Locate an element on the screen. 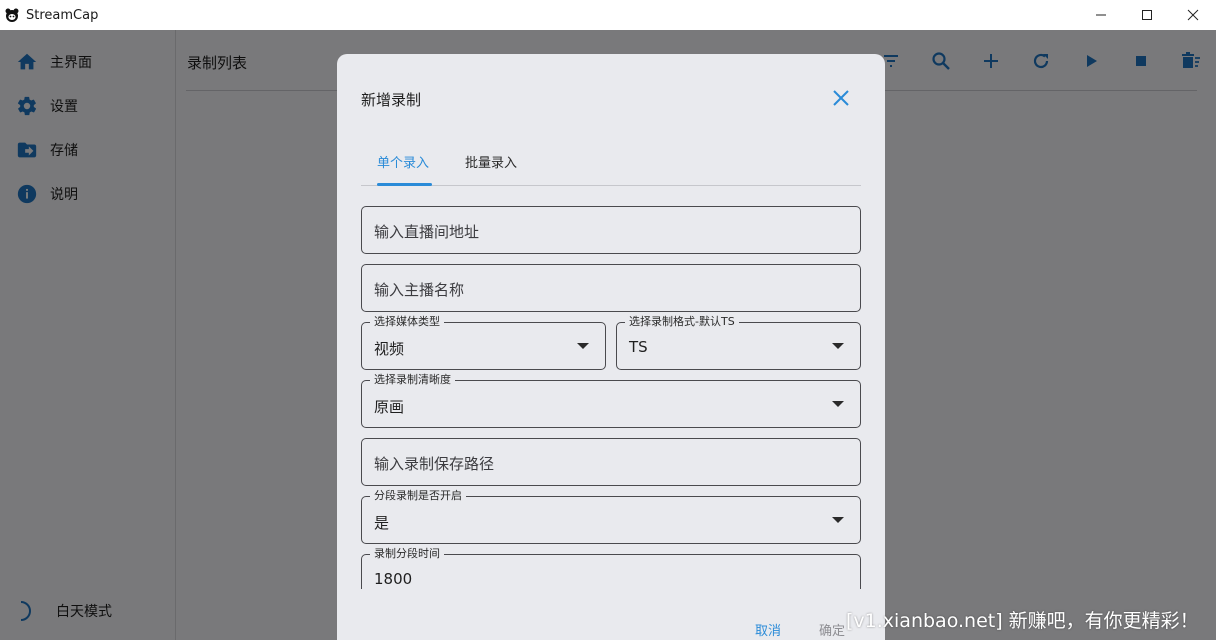 The width and height of the screenshot is (1216, 640). record-quality-label: 选择录制清晰度 is located at coordinates (412, 380).